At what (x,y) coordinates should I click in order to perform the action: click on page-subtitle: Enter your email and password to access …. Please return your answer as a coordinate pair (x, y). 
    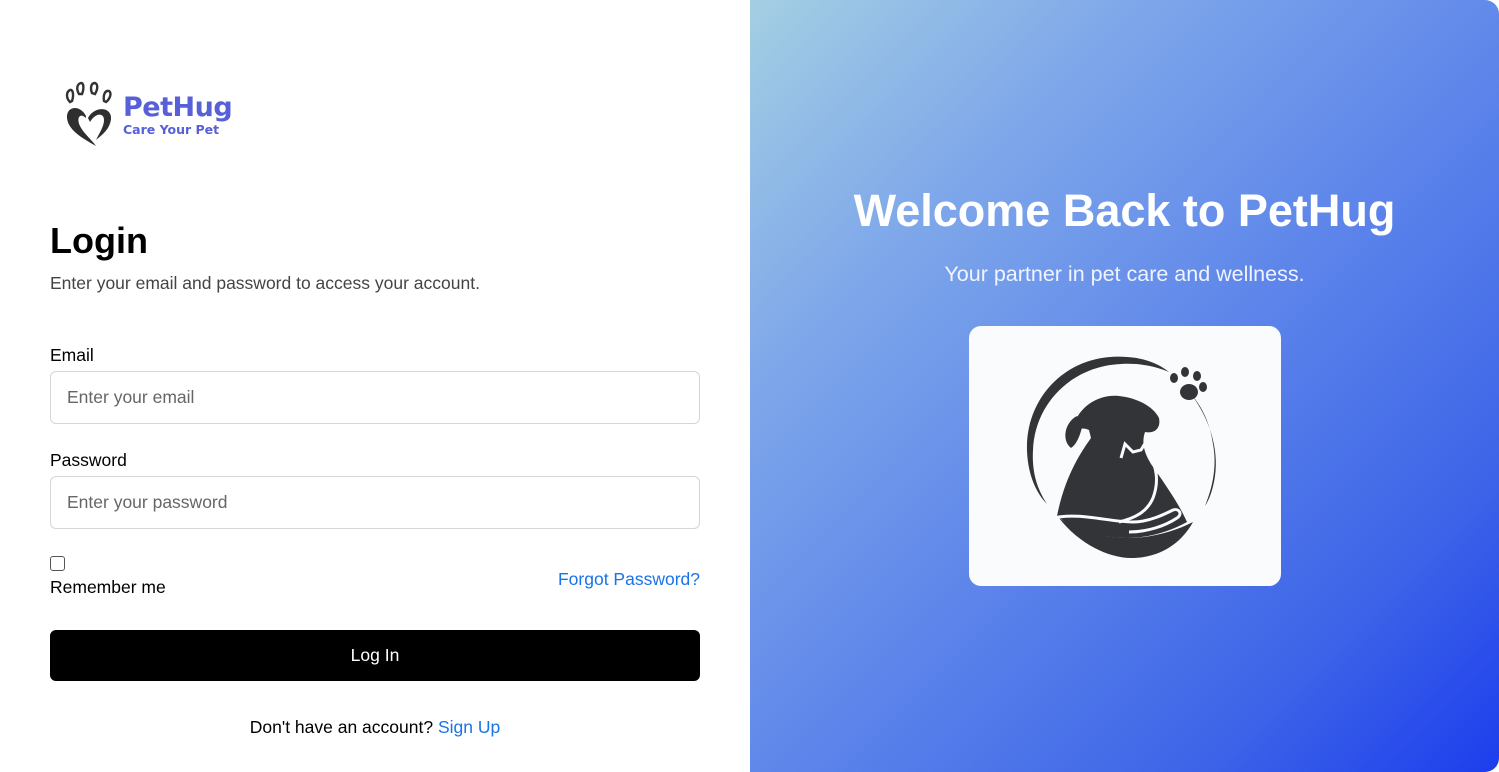
    Looking at the image, I should click on (265, 283).